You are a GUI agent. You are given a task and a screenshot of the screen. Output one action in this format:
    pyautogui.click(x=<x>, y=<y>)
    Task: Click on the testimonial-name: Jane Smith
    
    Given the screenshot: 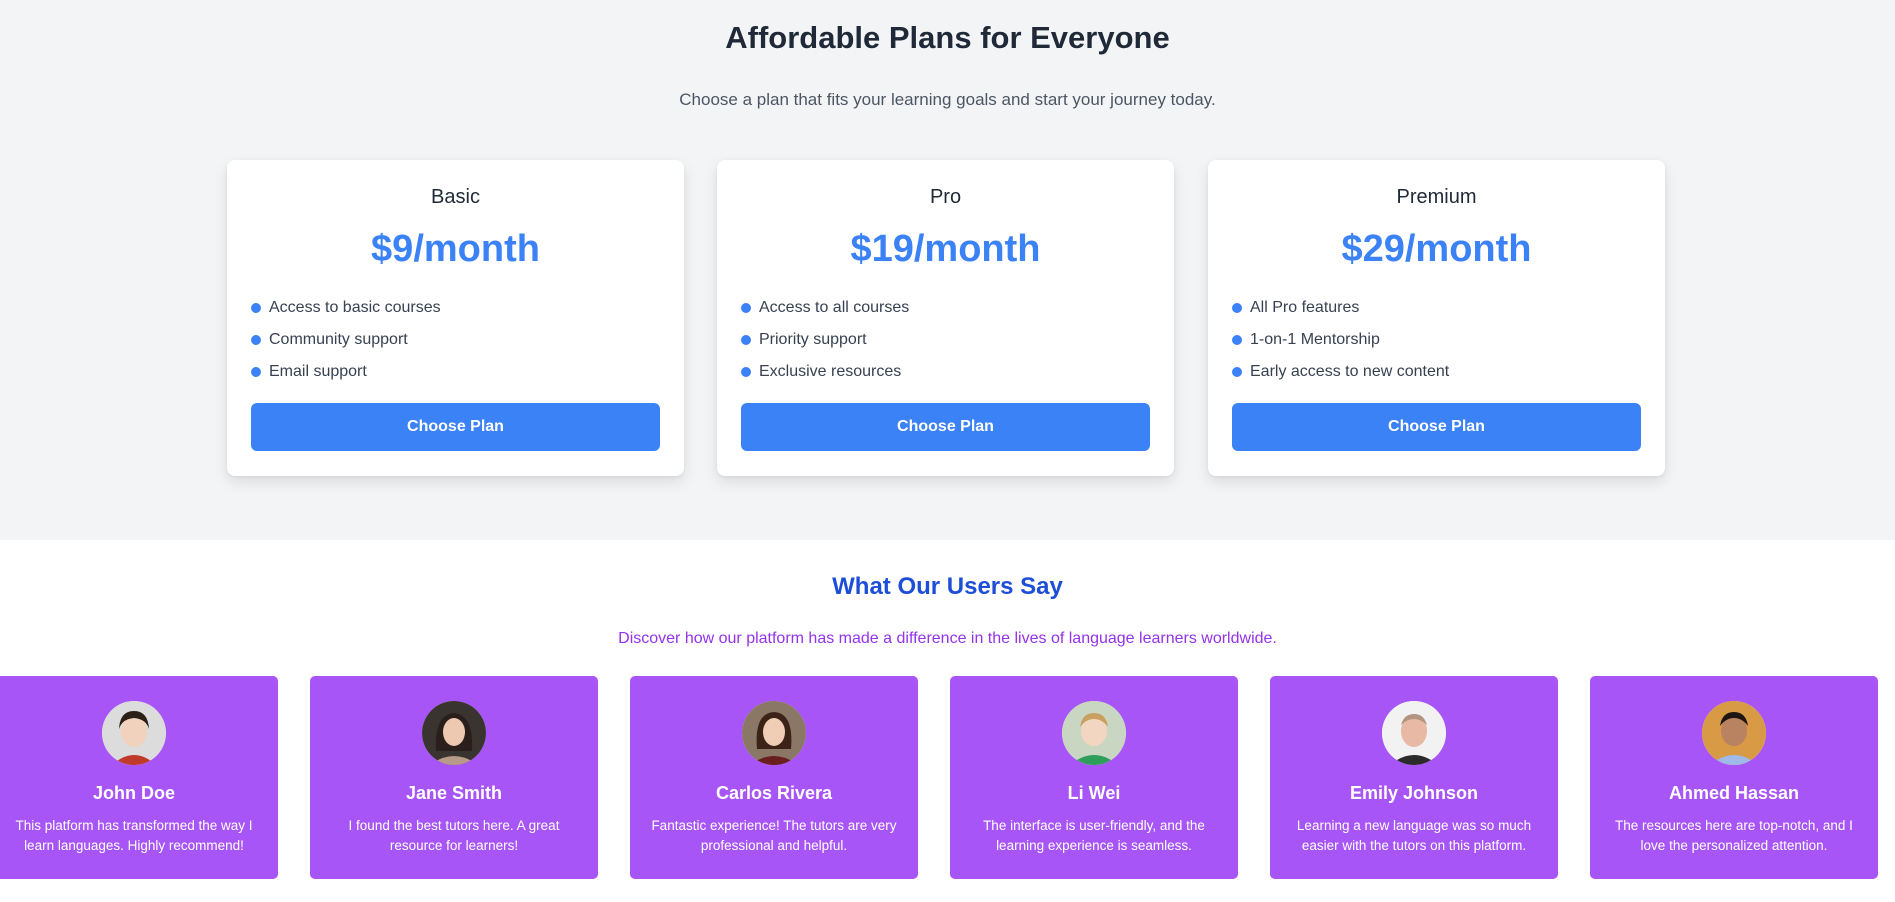 What is the action you would take?
    pyautogui.click(x=454, y=793)
    